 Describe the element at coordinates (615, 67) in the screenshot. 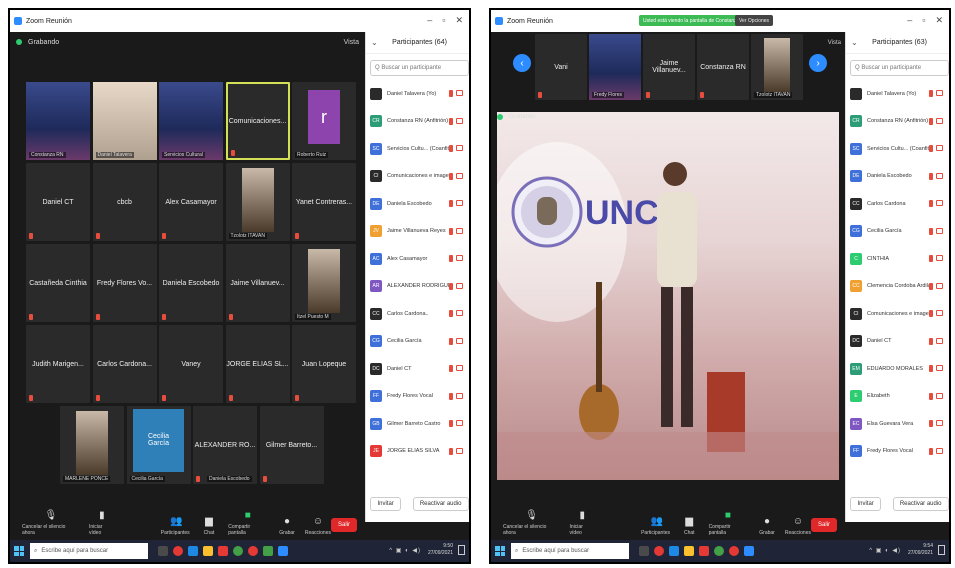

I see `participant-tile: Fredy Flores` at that location.